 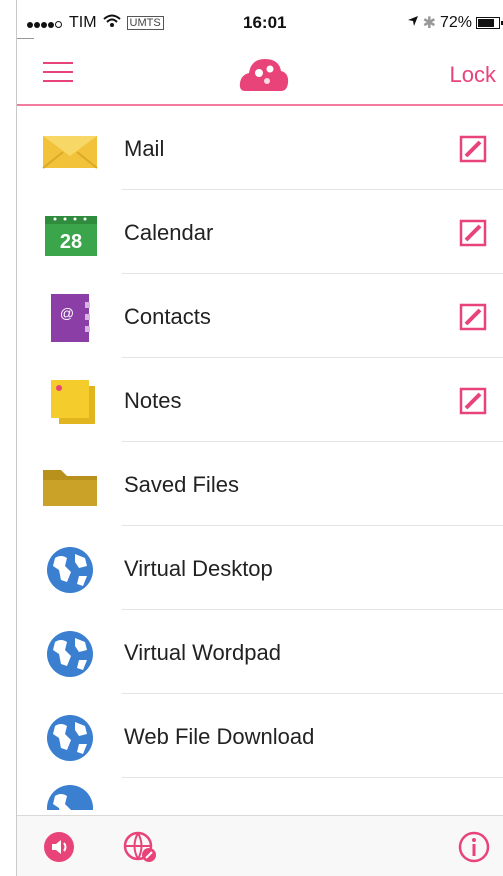 What do you see at coordinates (153, 400) in the screenshot?
I see `list-item-label: Notes` at bounding box center [153, 400].